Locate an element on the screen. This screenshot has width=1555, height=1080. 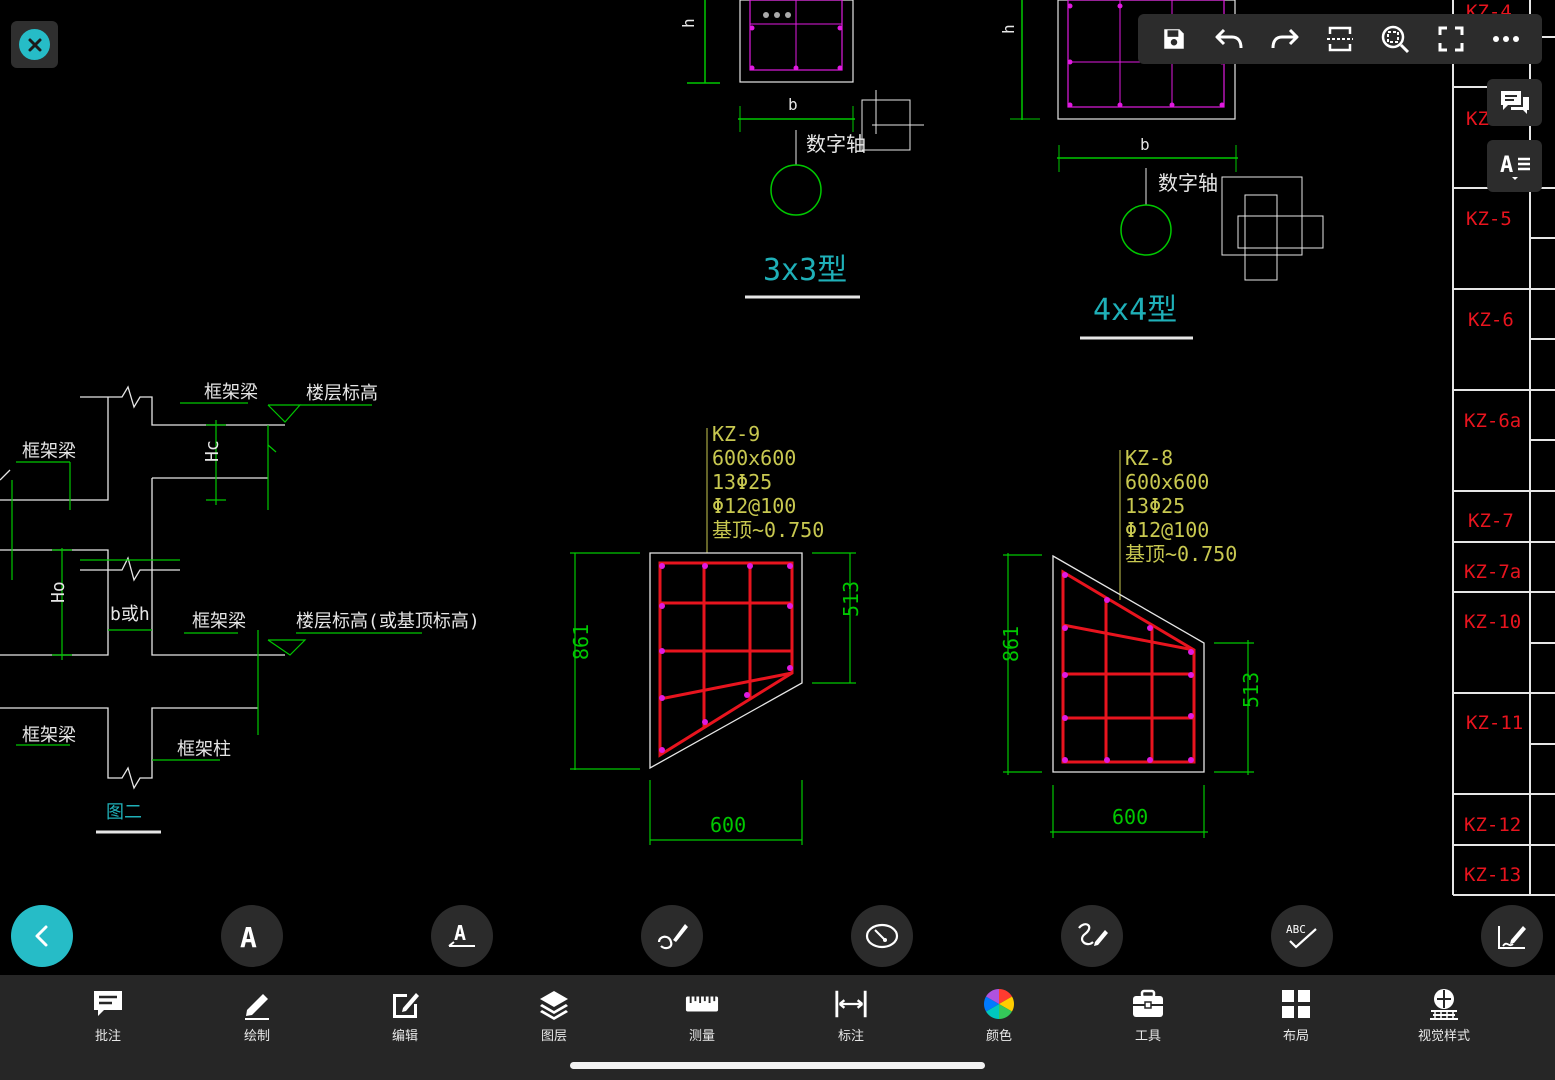
comments-button is located at coordinates (1514, 102).